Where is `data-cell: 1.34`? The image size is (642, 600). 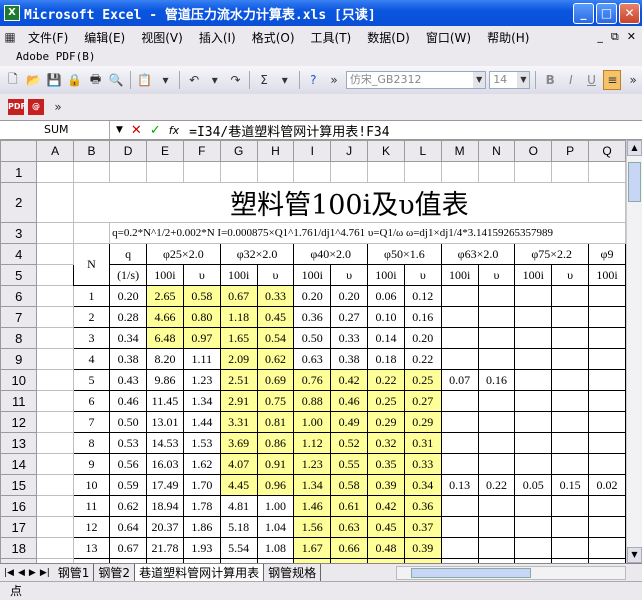 data-cell: 1.34 is located at coordinates (201, 401).